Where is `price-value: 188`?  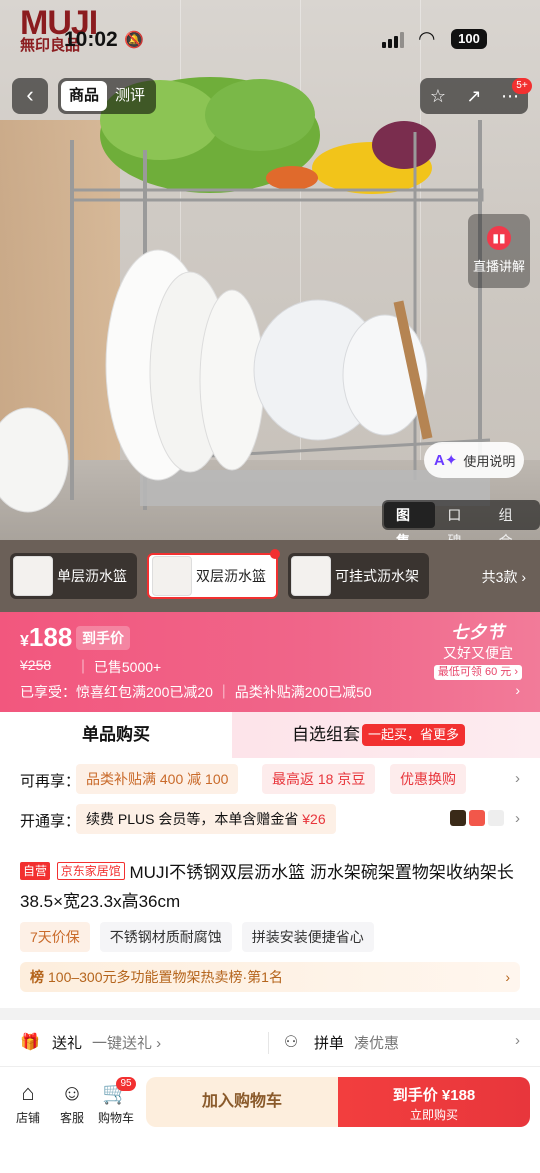 price-value: 188 is located at coordinates (50, 637).